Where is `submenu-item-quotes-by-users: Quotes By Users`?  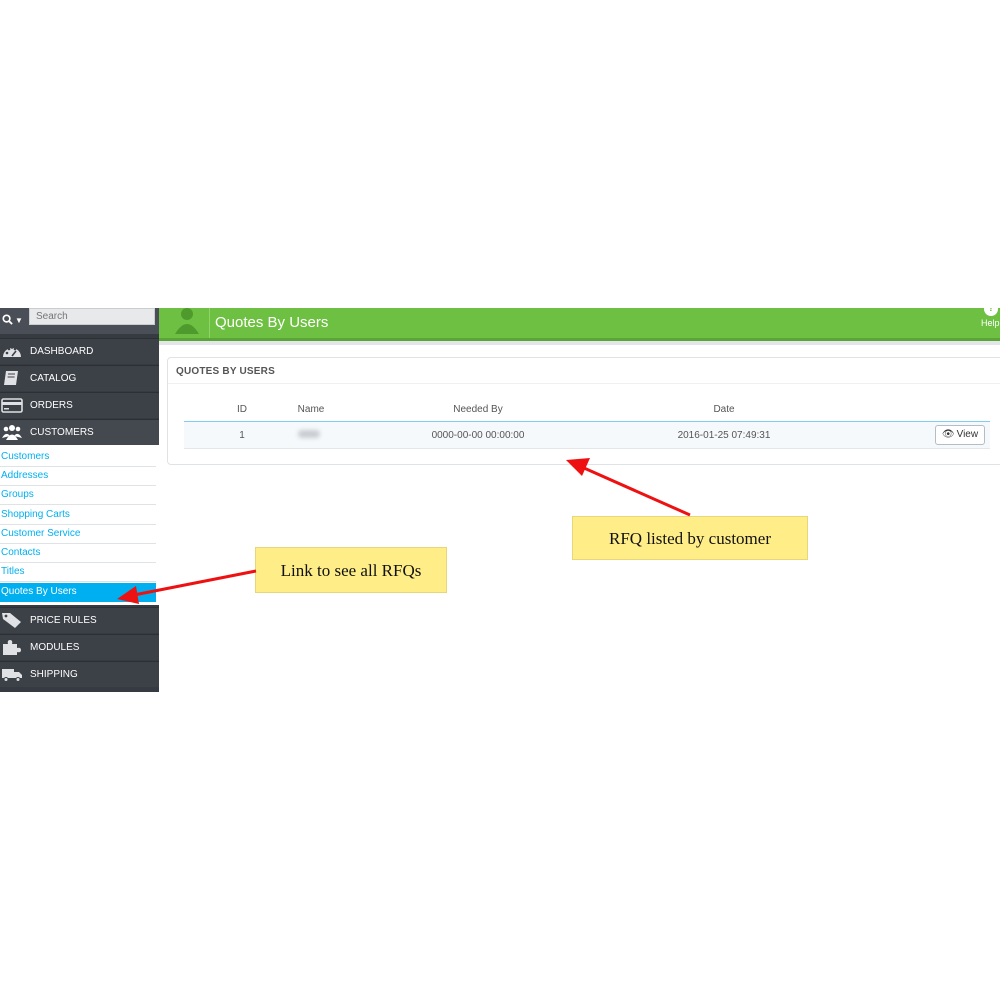 submenu-item-quotes-by-users: Quotes By Users is located at coordinates (78, 592).